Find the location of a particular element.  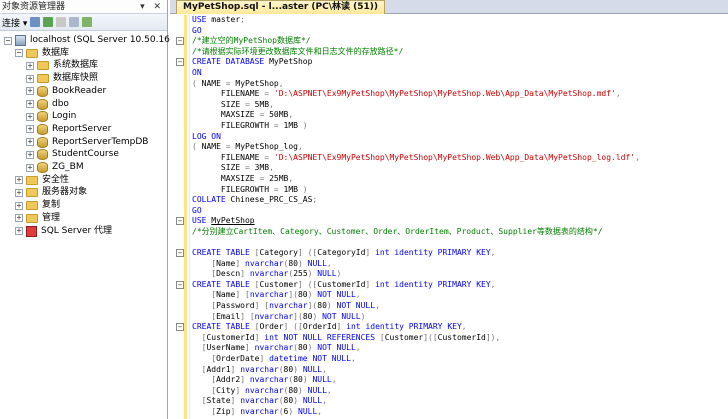

code-token: Descn is located at coordinates (228, 274).